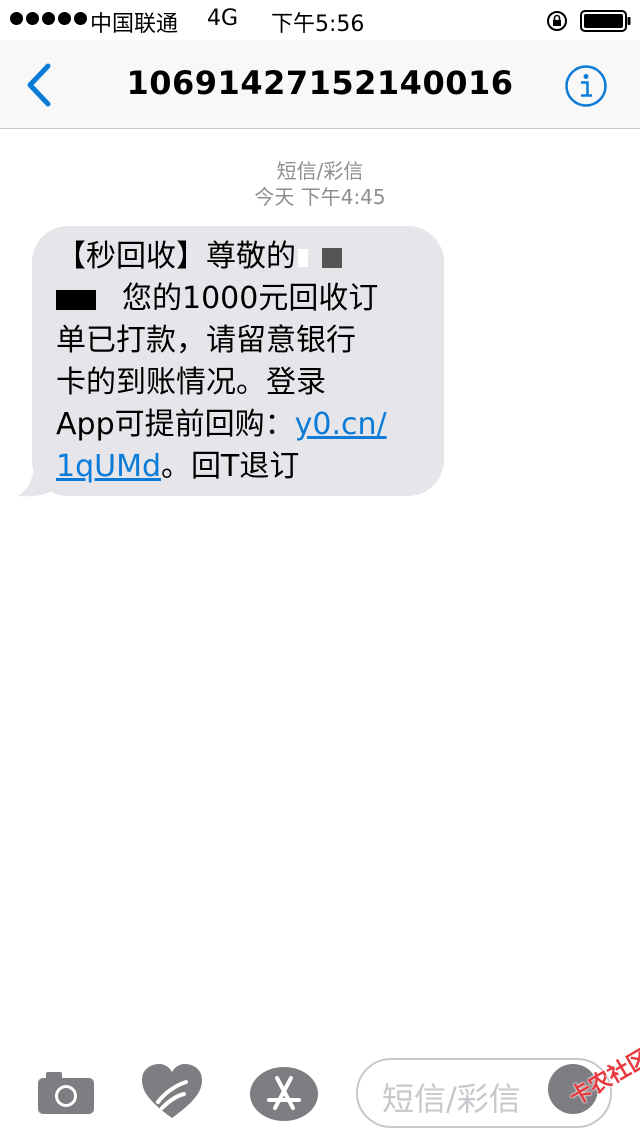 The height and width of the screenshot is (1136, 640). What do you see at coordinates (605, 21) in the screenshot?
I see `battery-icon` at bounding box center [605, 21].